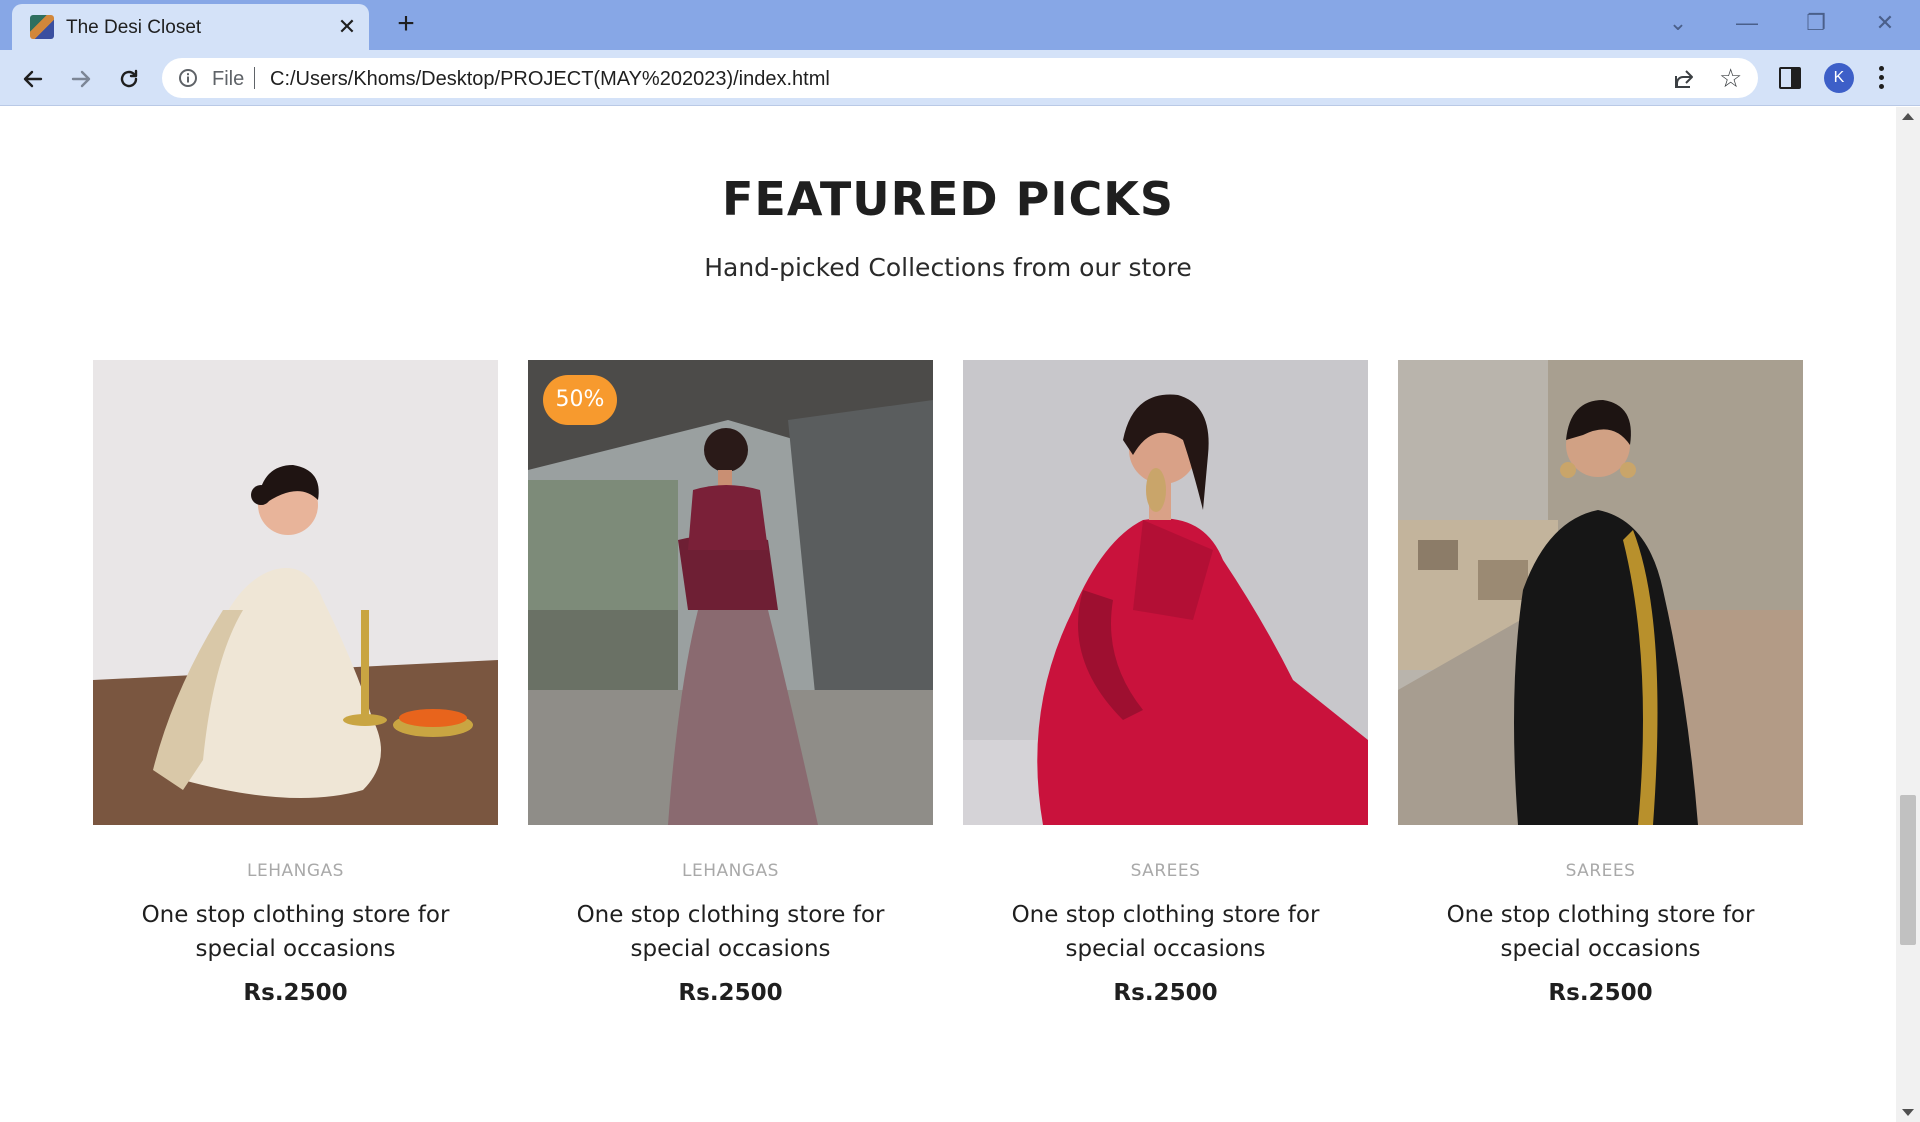 This screenshot has width=1920, height=1122. I want to click on product-image-saree-red, so click(1165, 592).